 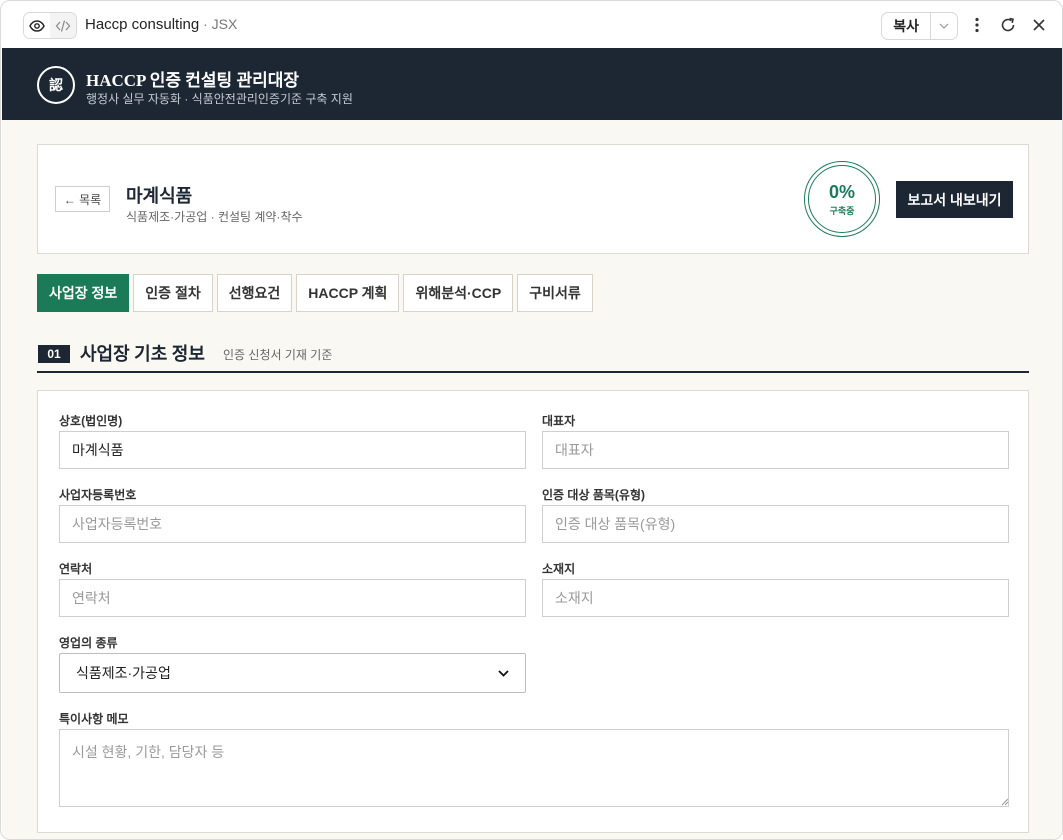 What do you see at coordinates (555, 293) in the screenshot?
I see `tab-documents: 구비서류` at bounding box center [555, 293].